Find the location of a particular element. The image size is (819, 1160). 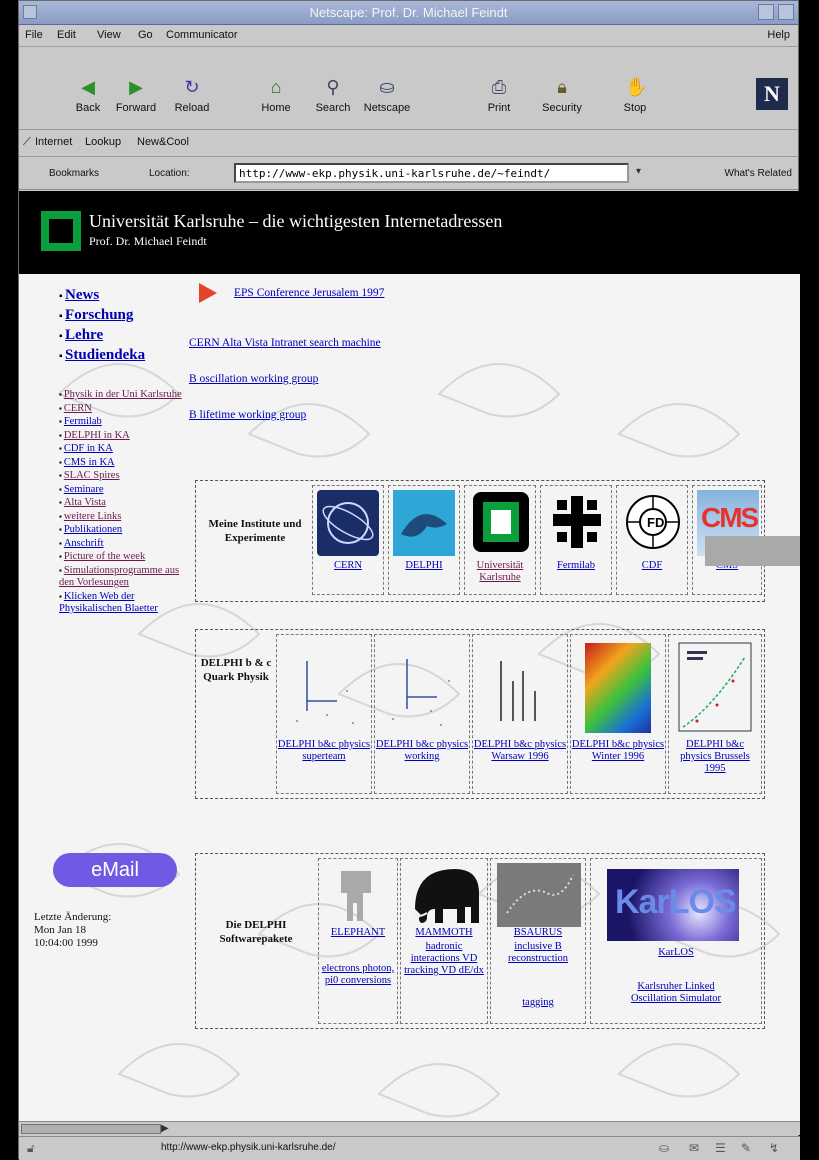

maximize-button is located at coordinates (786, 12).